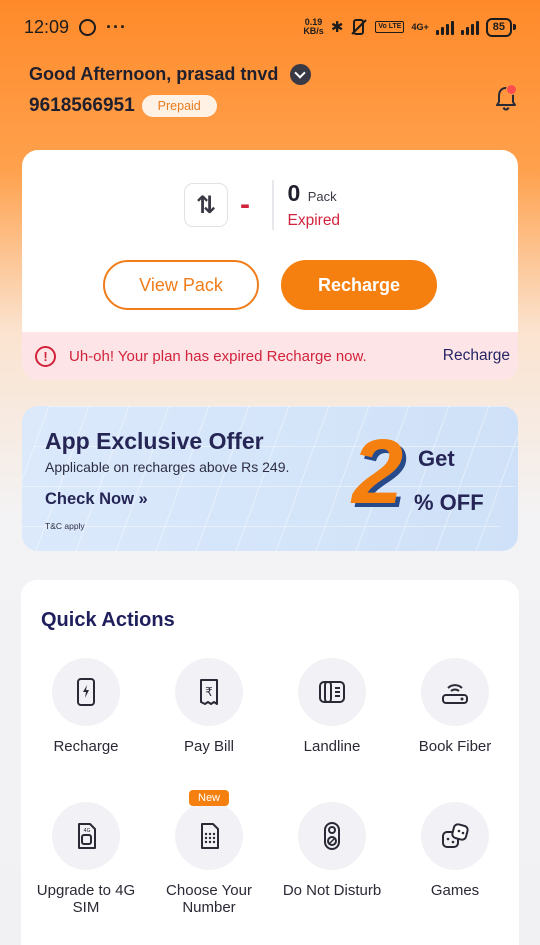 The width and height of the screenshot is (540, 945). Describe the element at coordinates (359, 27) in the screenshot. I see `mute-icon` at that location.